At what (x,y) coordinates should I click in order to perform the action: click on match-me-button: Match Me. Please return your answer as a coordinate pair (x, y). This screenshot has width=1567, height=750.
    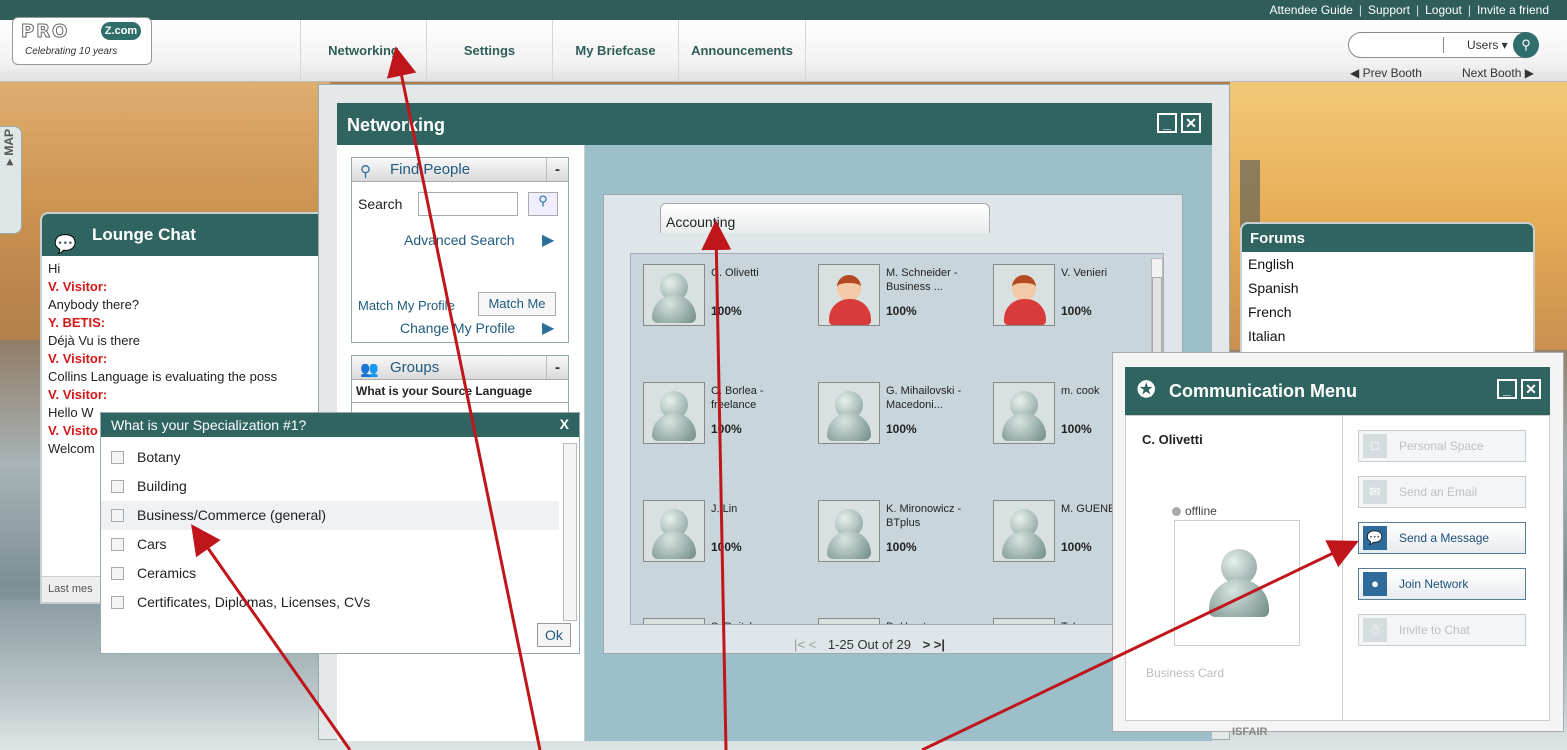
    Looking at the image, I should click on (517, 304).